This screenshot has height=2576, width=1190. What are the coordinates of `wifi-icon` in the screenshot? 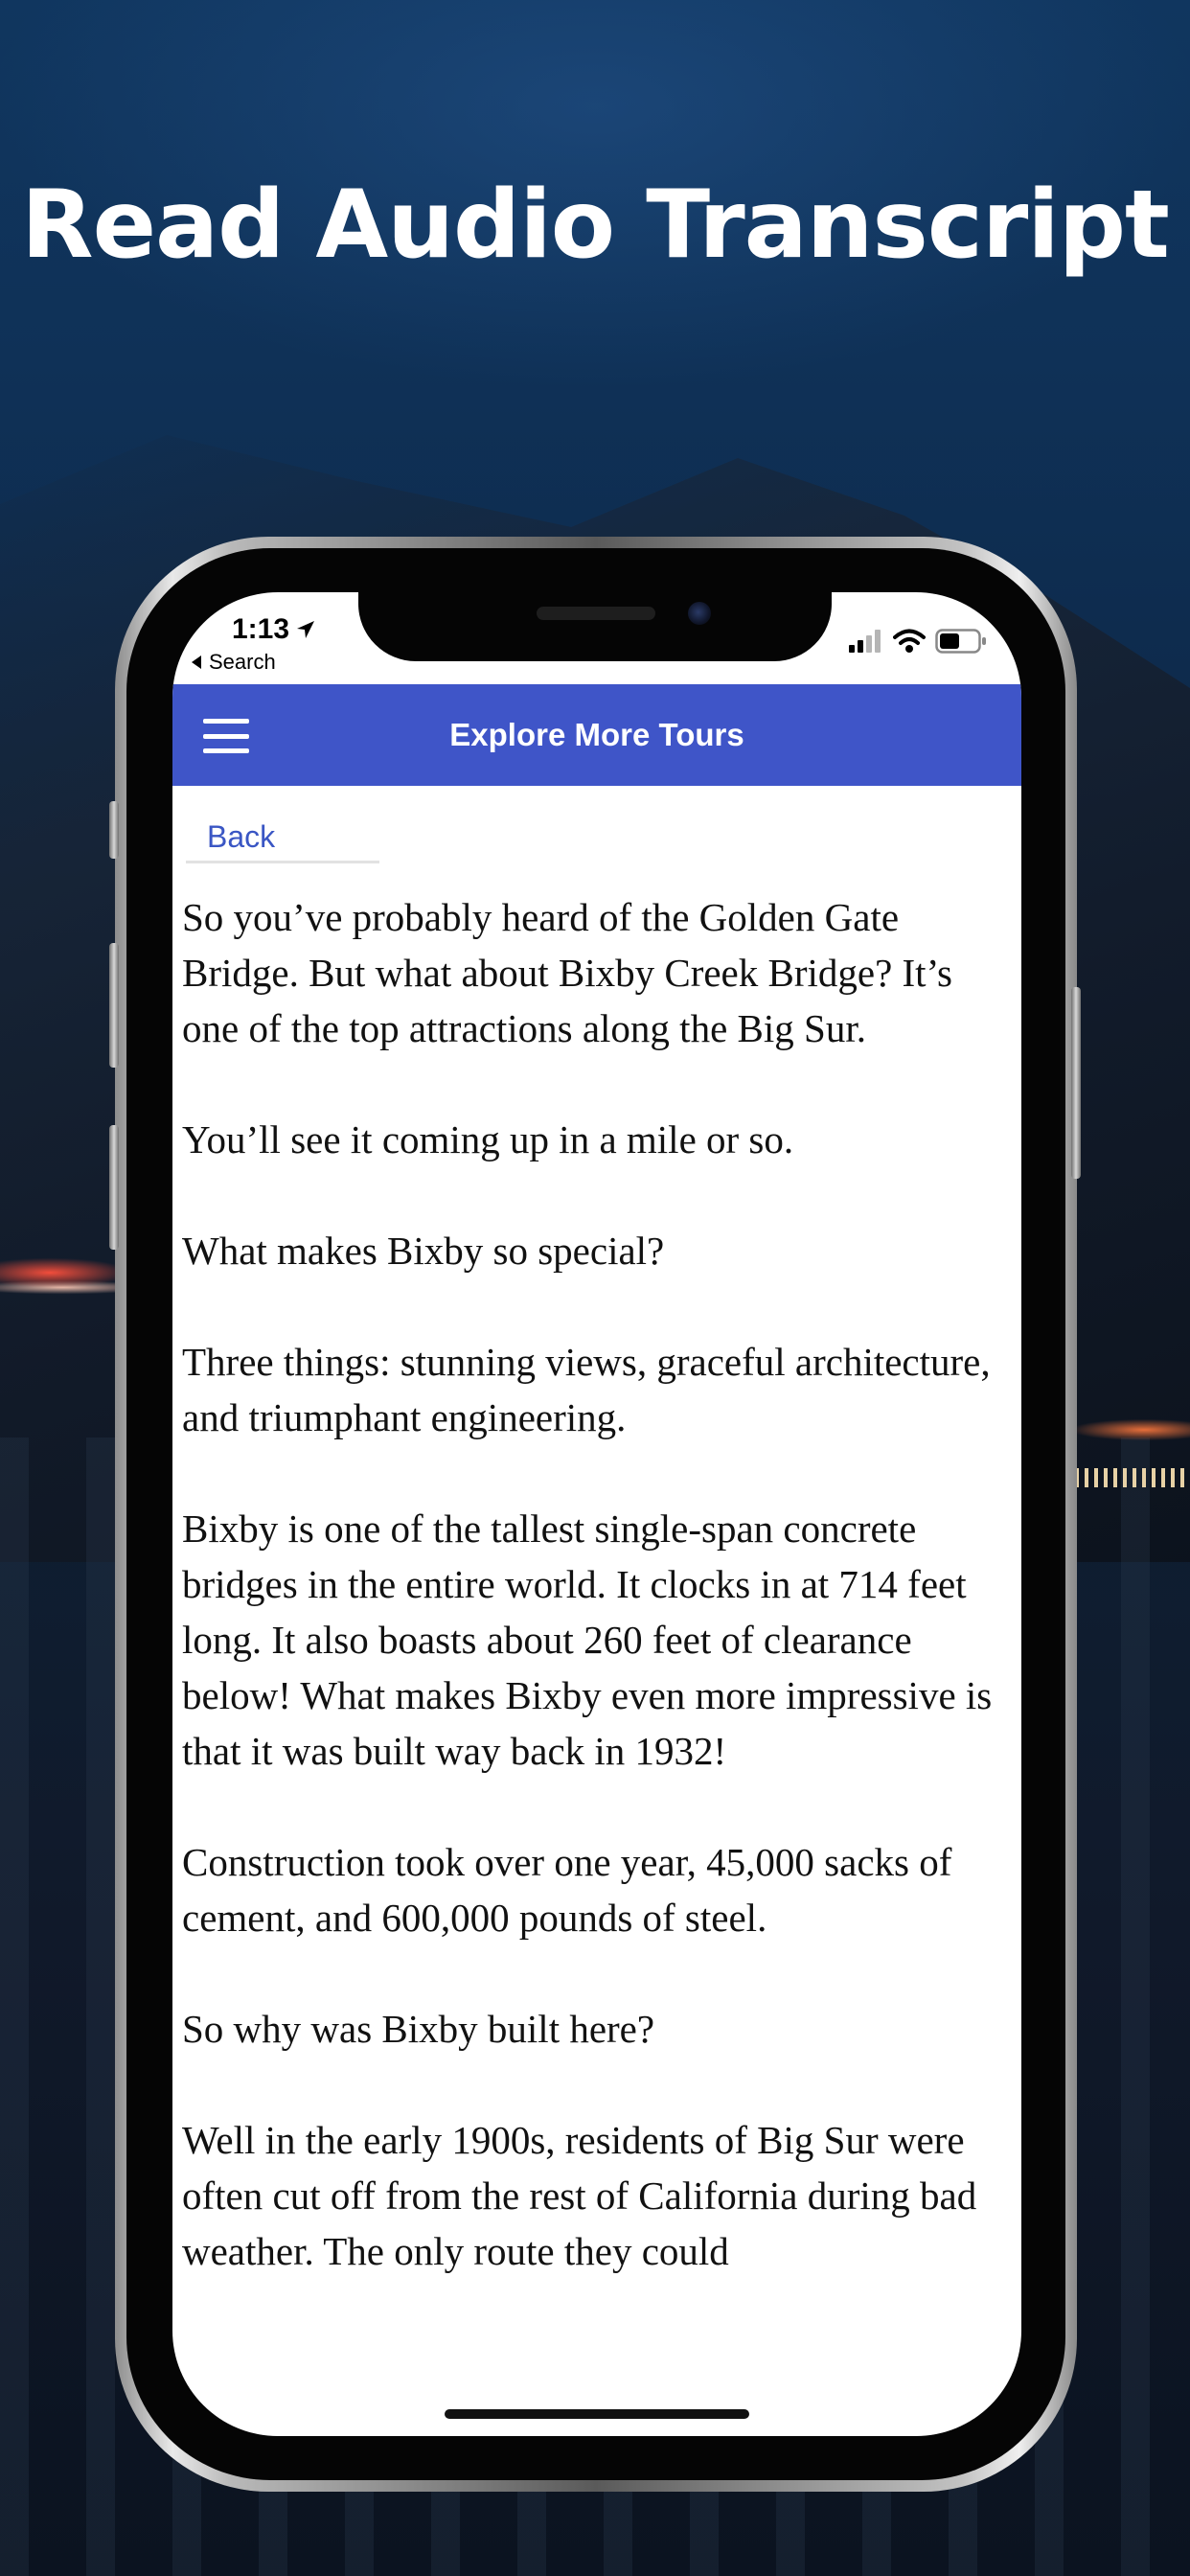 It's located at (910, 641).